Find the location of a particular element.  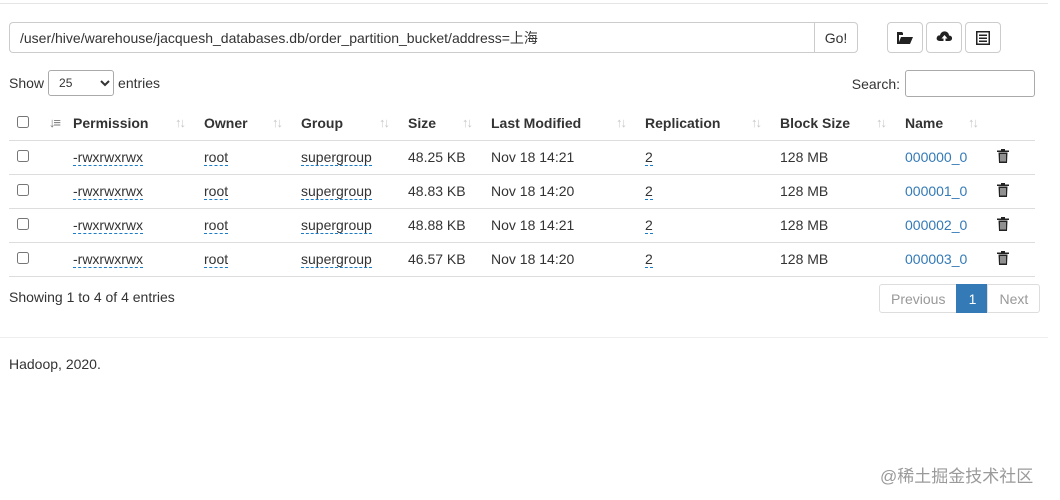

entries-label: entries is located at coordinates (139, 83).